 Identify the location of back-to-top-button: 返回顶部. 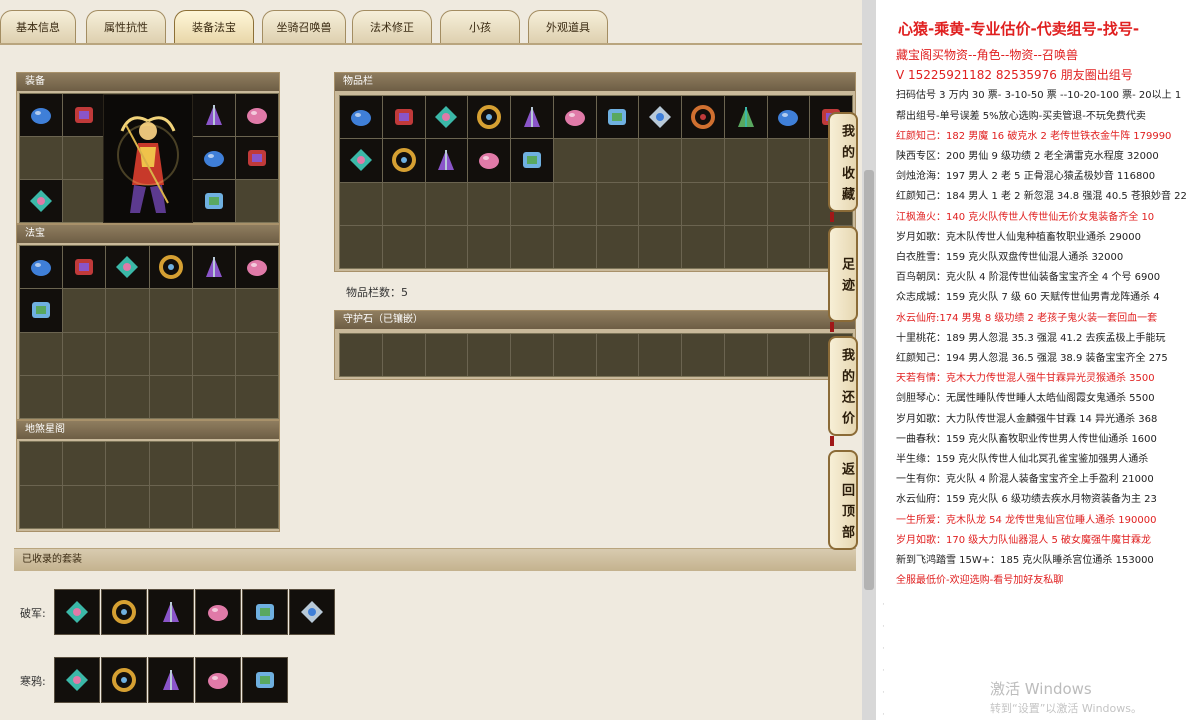
(843, 500).